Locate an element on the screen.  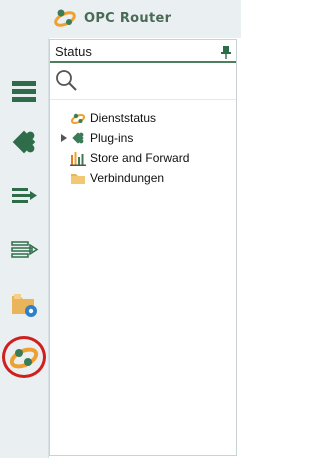
dienststatus-icon is located at coordinates (78, 118).